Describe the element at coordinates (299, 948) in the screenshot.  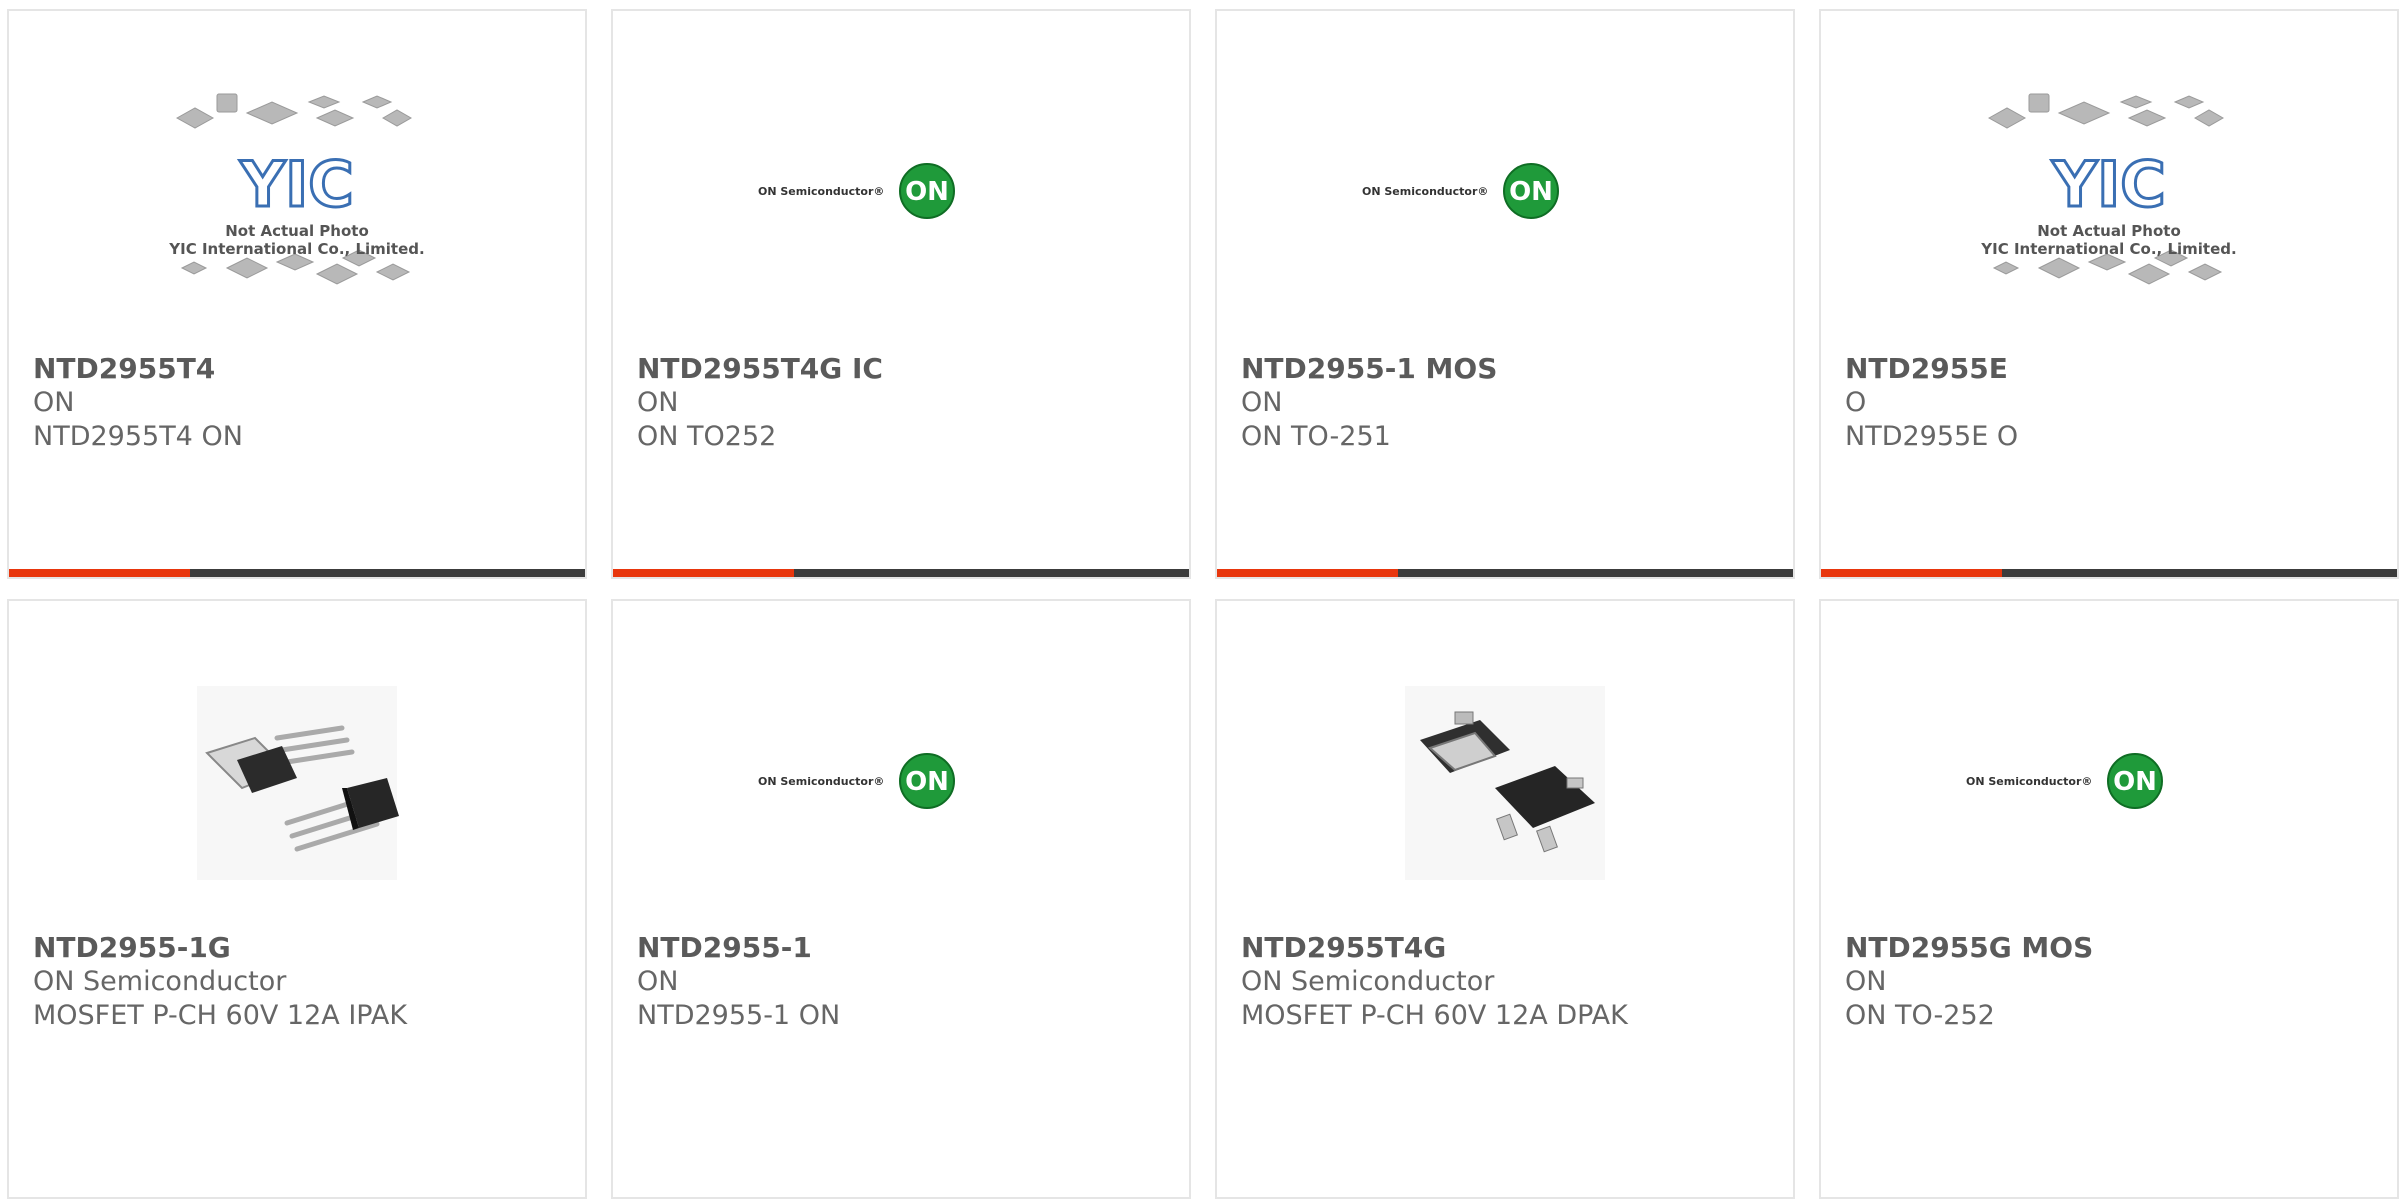
I see `part-number-link: NTD2955-1G` at that location.